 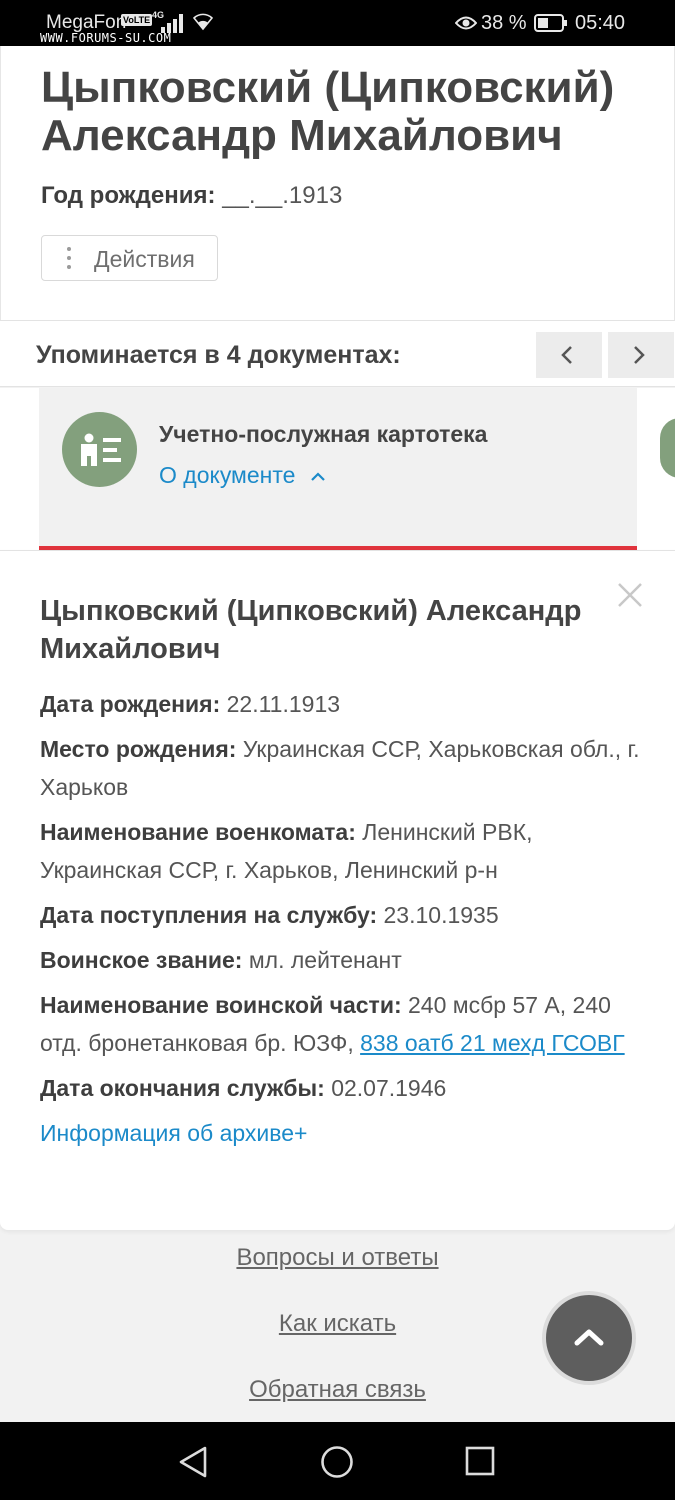 What do you see at coordinates (221, 1005) in the screenshot?
I see `field-label: Наименование воинской части:` at bounding box center [221, 1005].